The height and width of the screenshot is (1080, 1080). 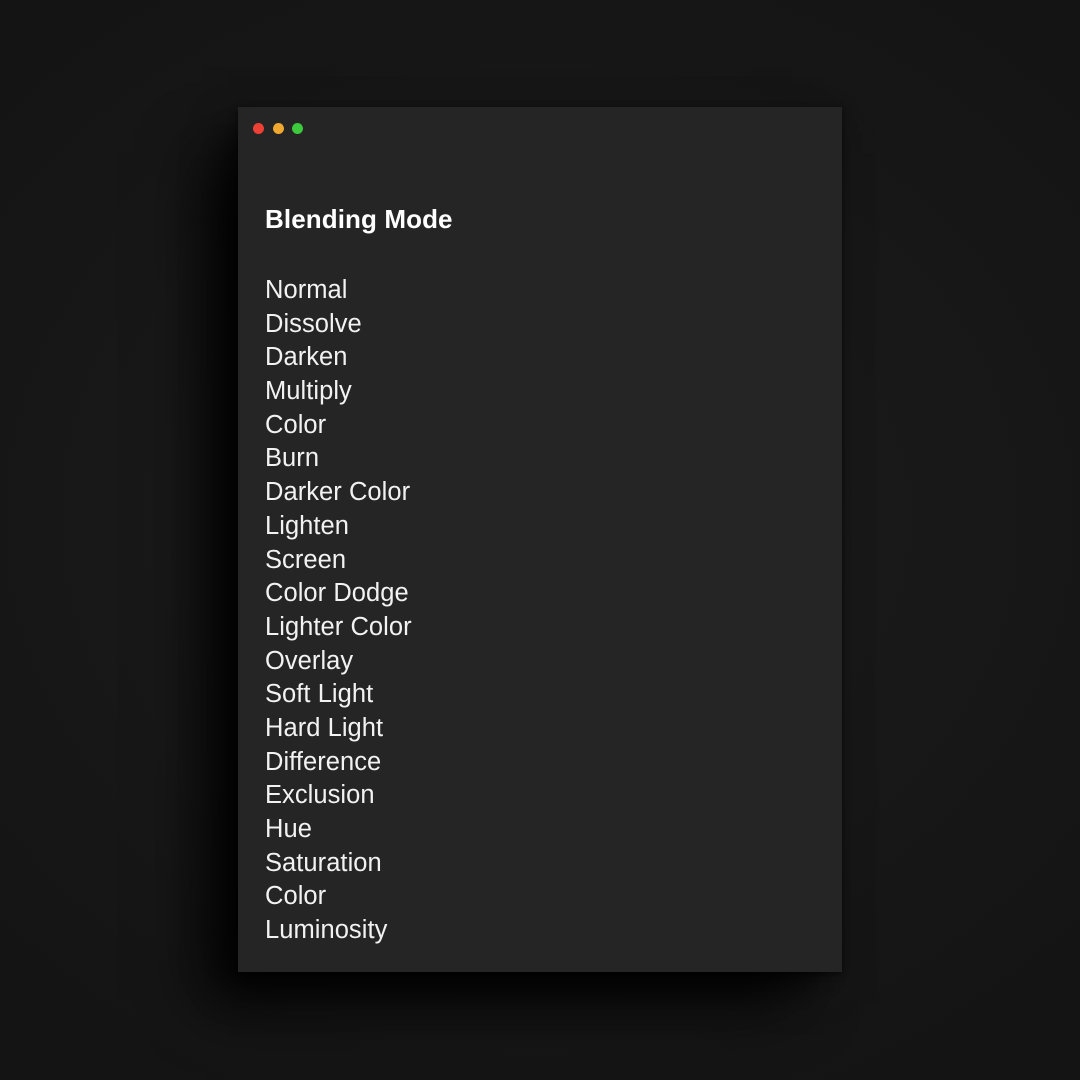 I want to click on list-item: Hard Light, so click(x=538, y=729).